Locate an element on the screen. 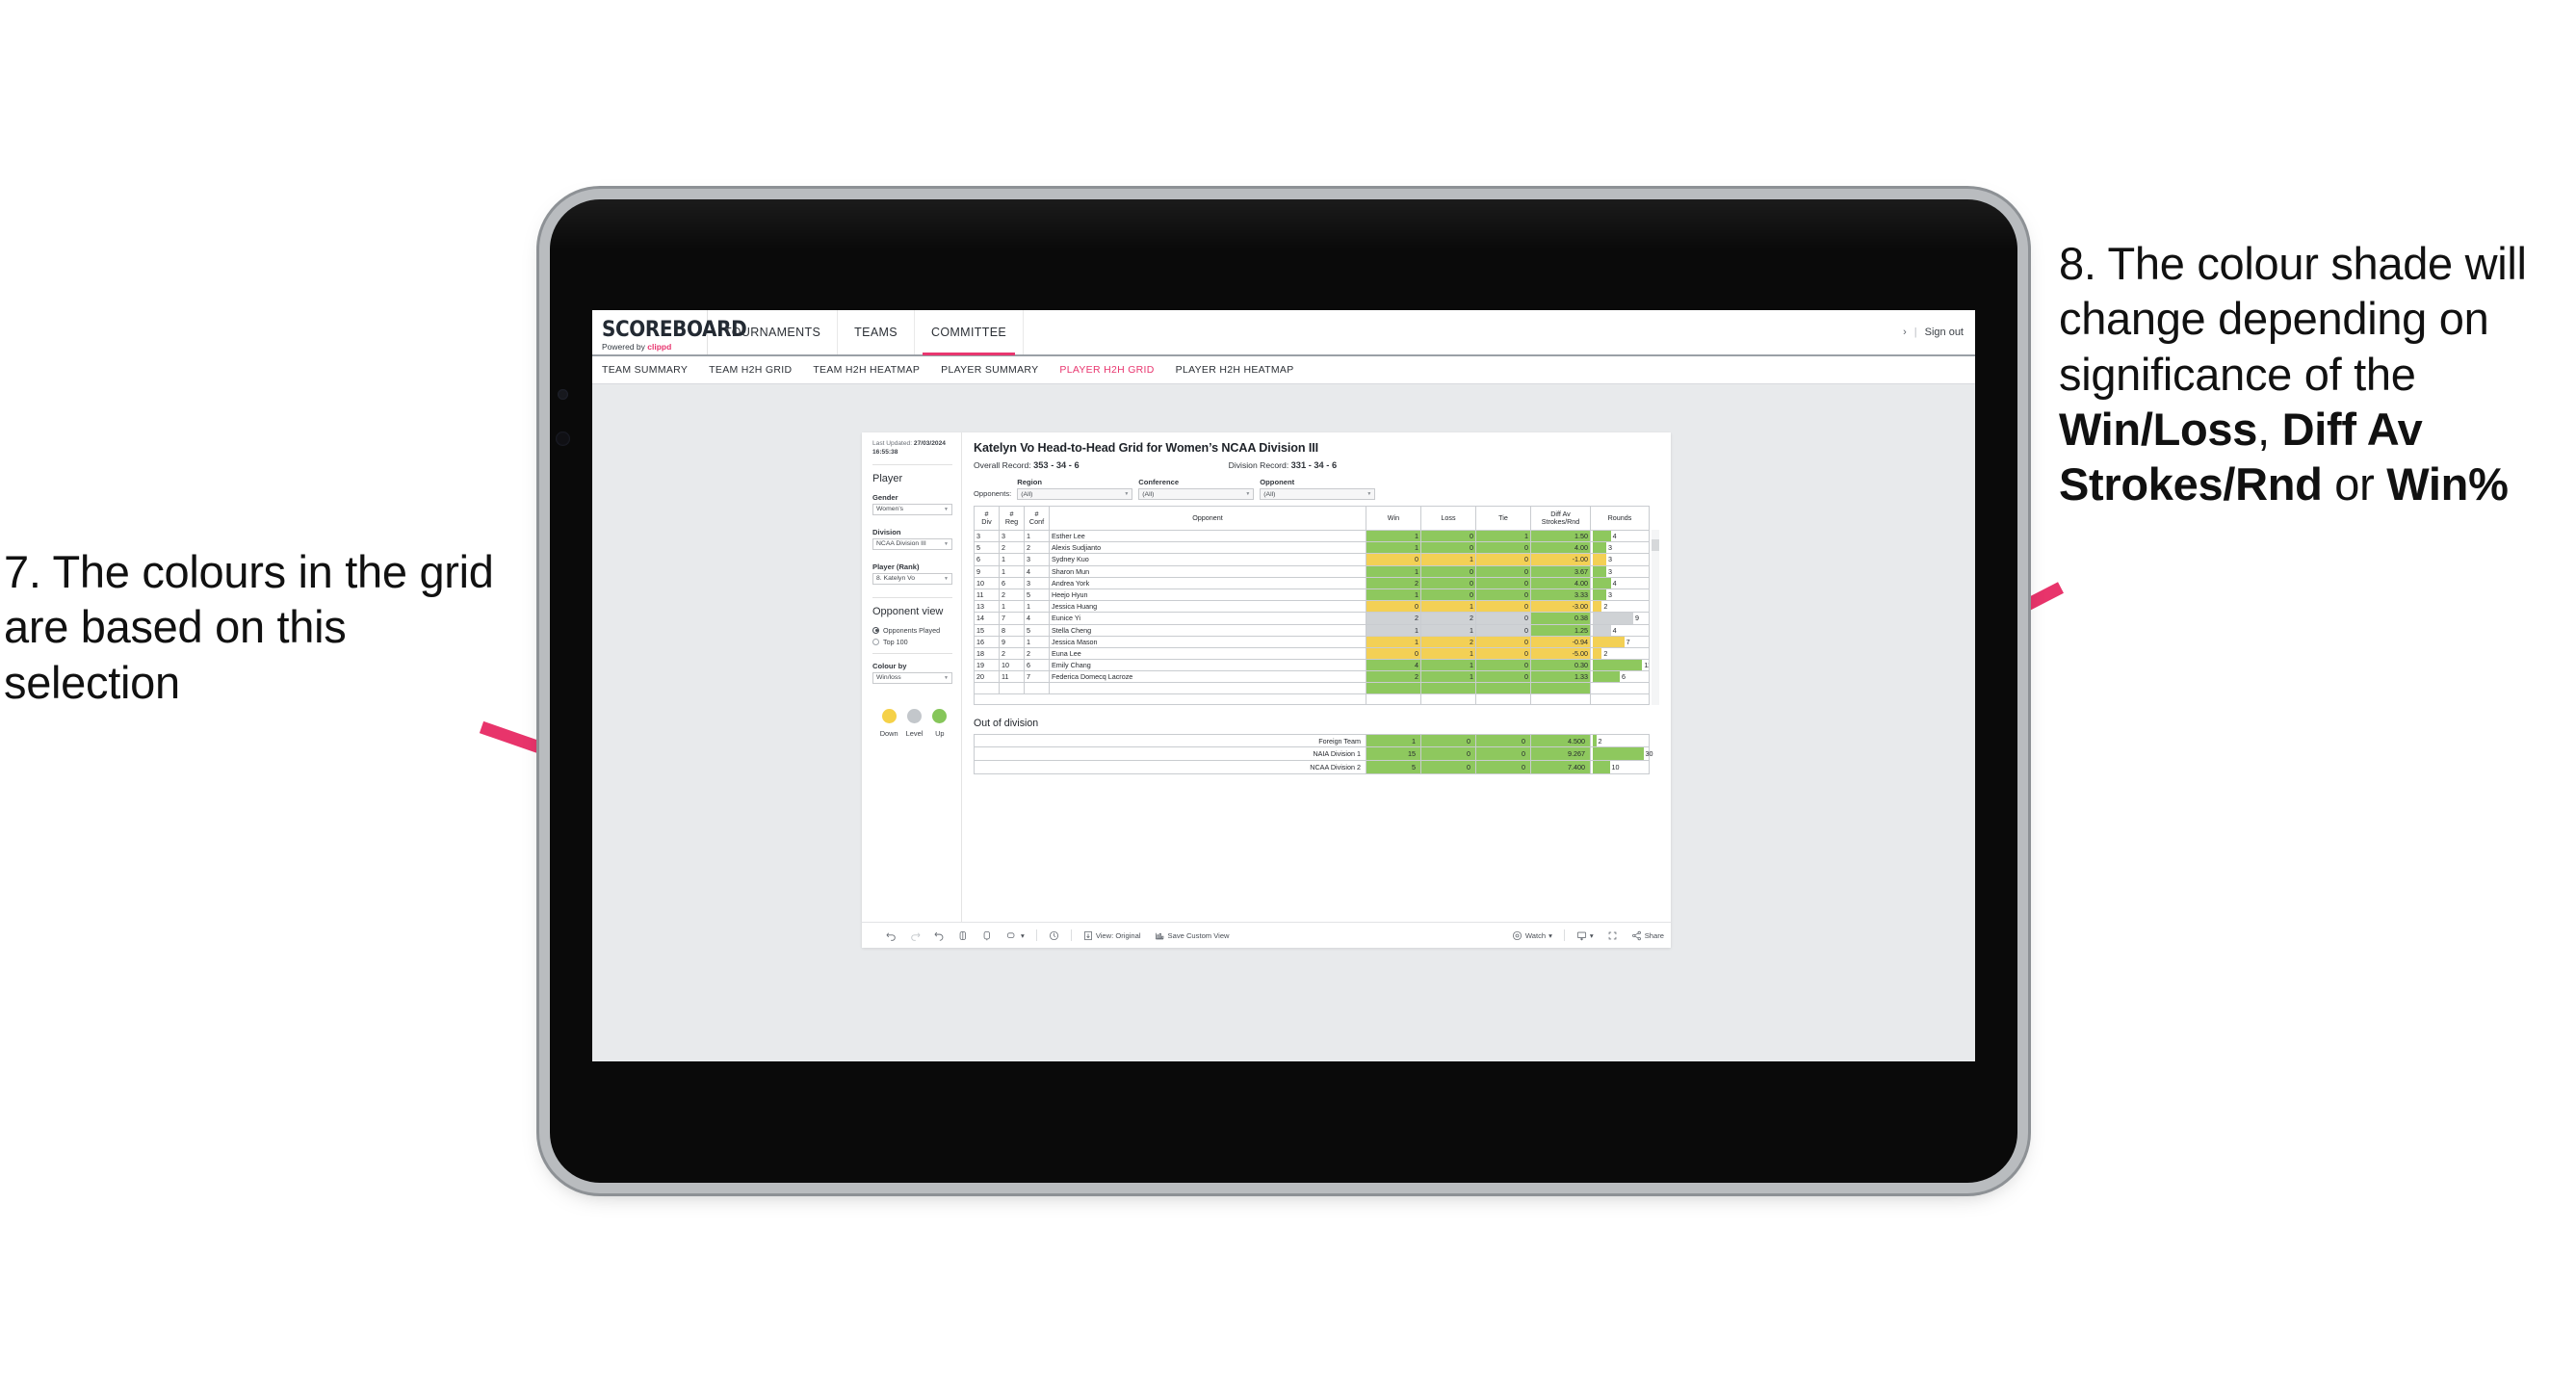 This screenshot has height=1386, width=2576. cell-div: 3 is located at coordinates (987, 536).